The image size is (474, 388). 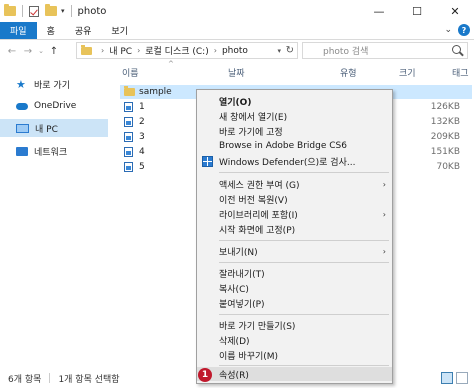 I want to click on refresh-icon: ↻, so click(x=290, y=50).